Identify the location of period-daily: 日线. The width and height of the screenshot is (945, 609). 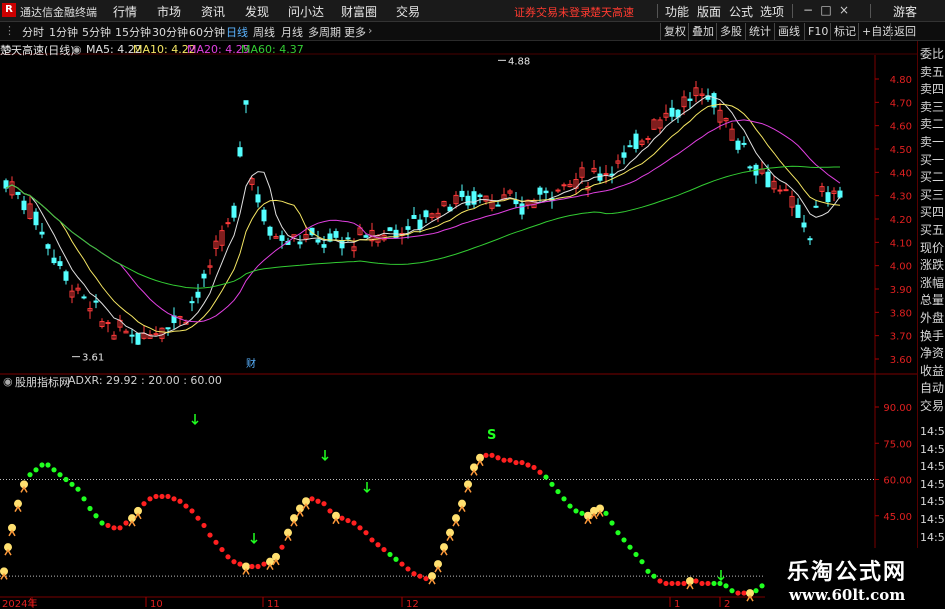
(237, 32).